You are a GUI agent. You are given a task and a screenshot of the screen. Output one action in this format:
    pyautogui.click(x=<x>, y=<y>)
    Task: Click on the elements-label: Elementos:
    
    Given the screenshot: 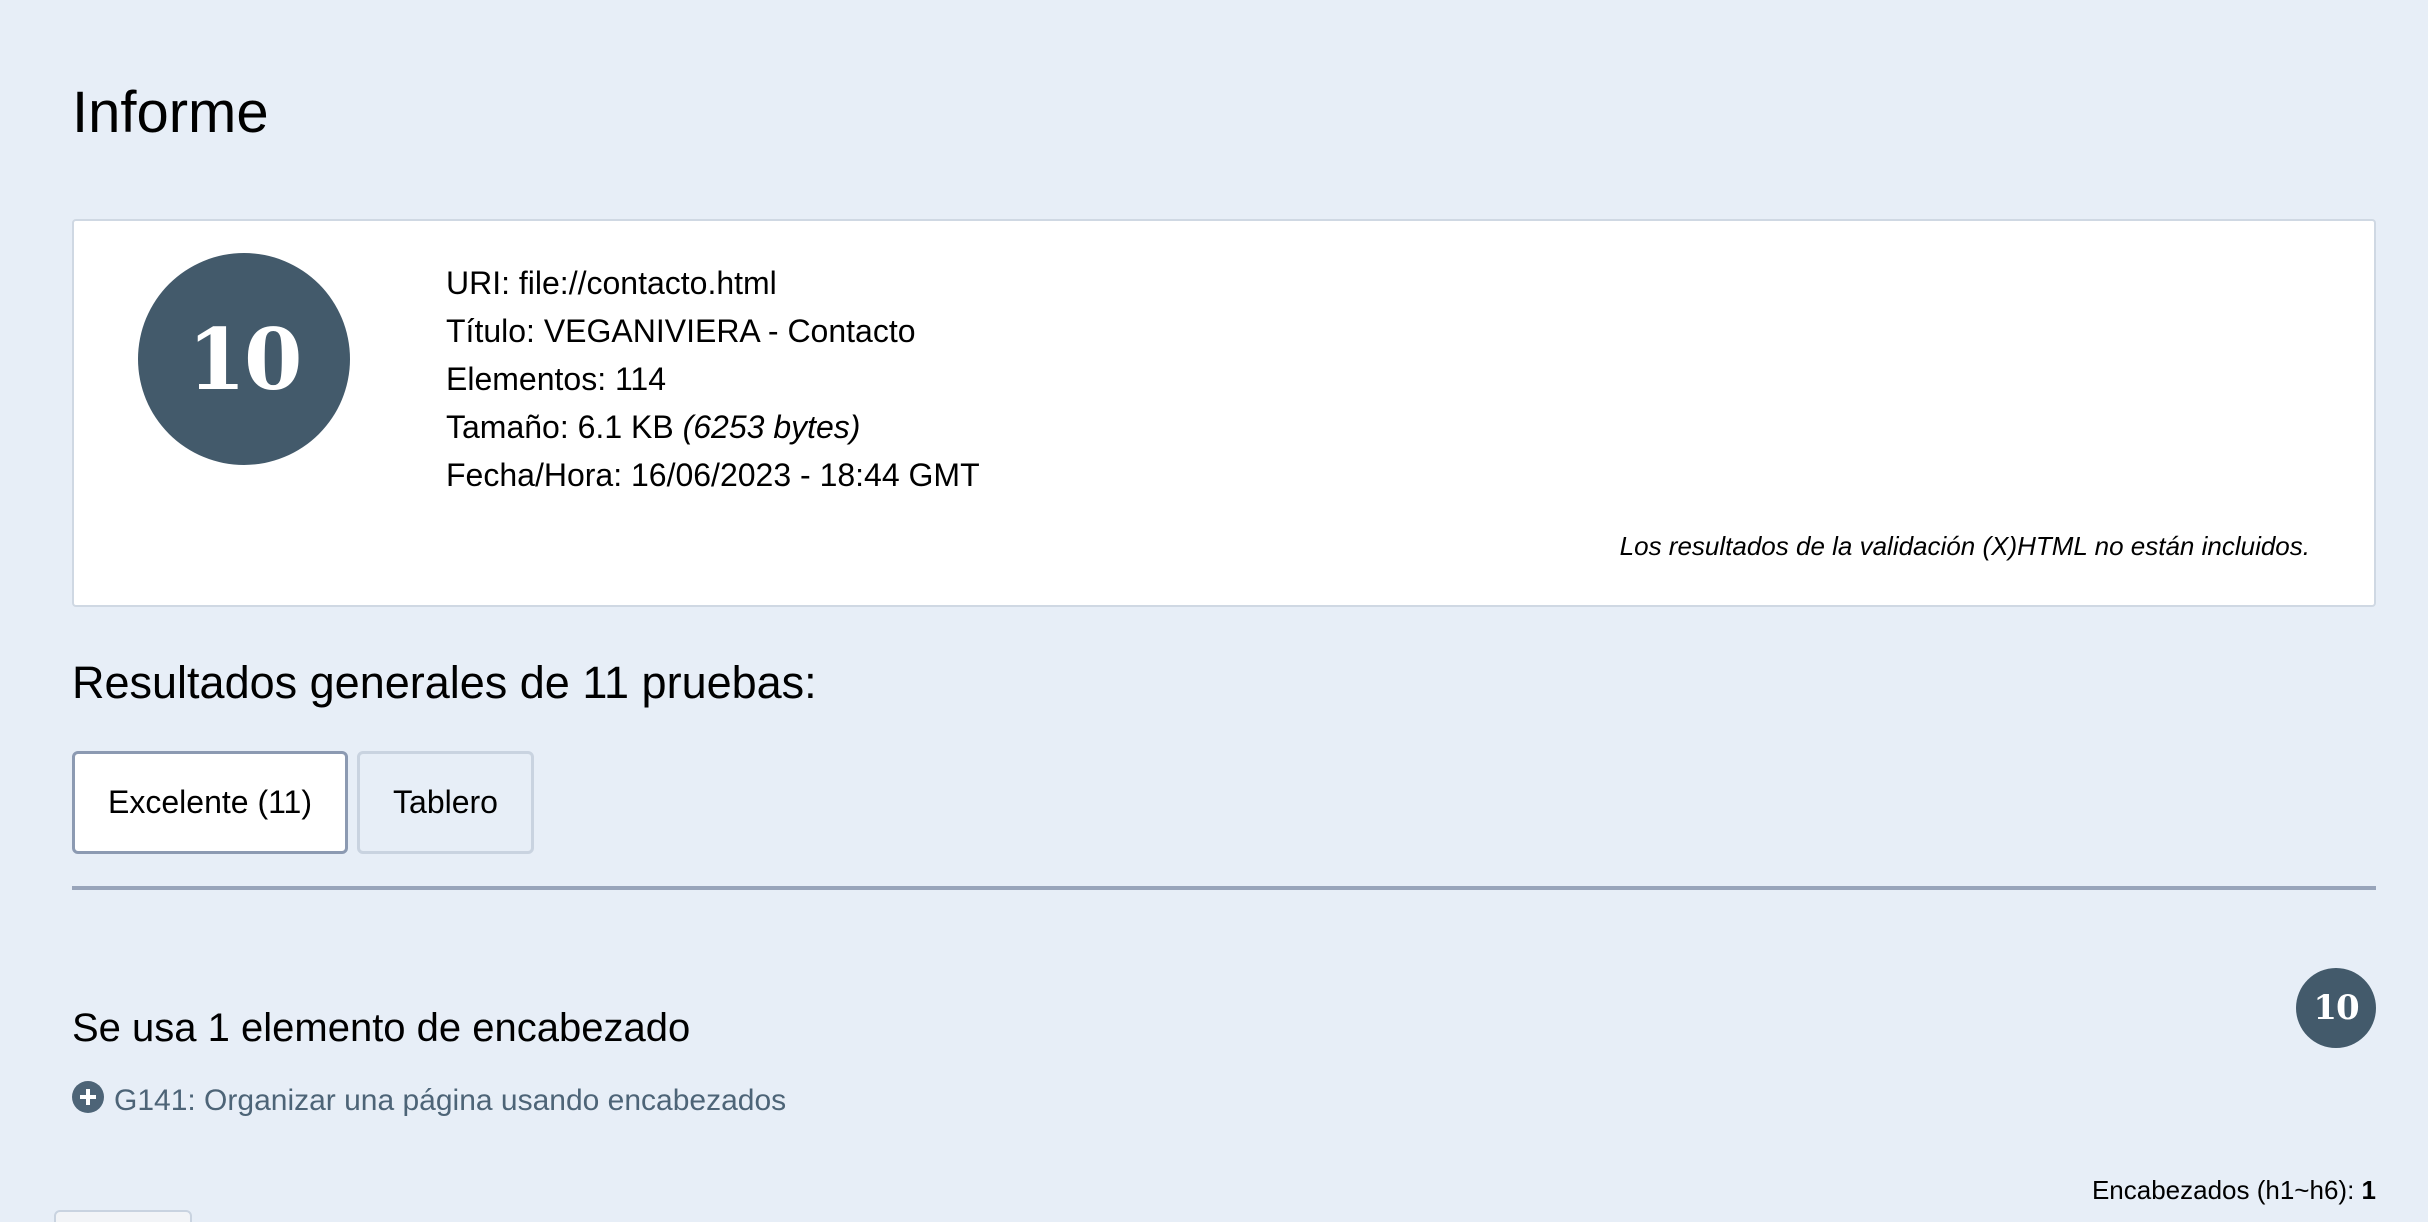 What is the action you would take?
    pyautogui.click(x=526, y=379)
    